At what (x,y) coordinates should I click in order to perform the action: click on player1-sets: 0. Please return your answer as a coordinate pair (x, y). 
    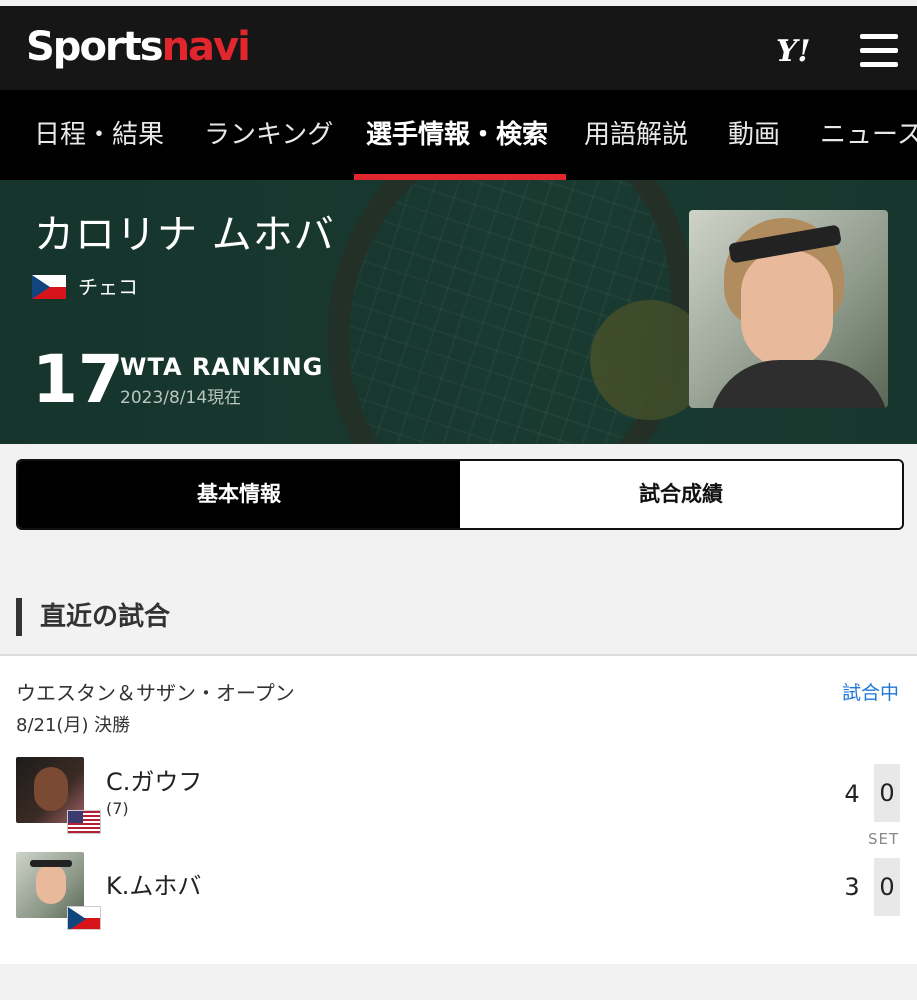
    Looking at the image, I should click on (887, 793).